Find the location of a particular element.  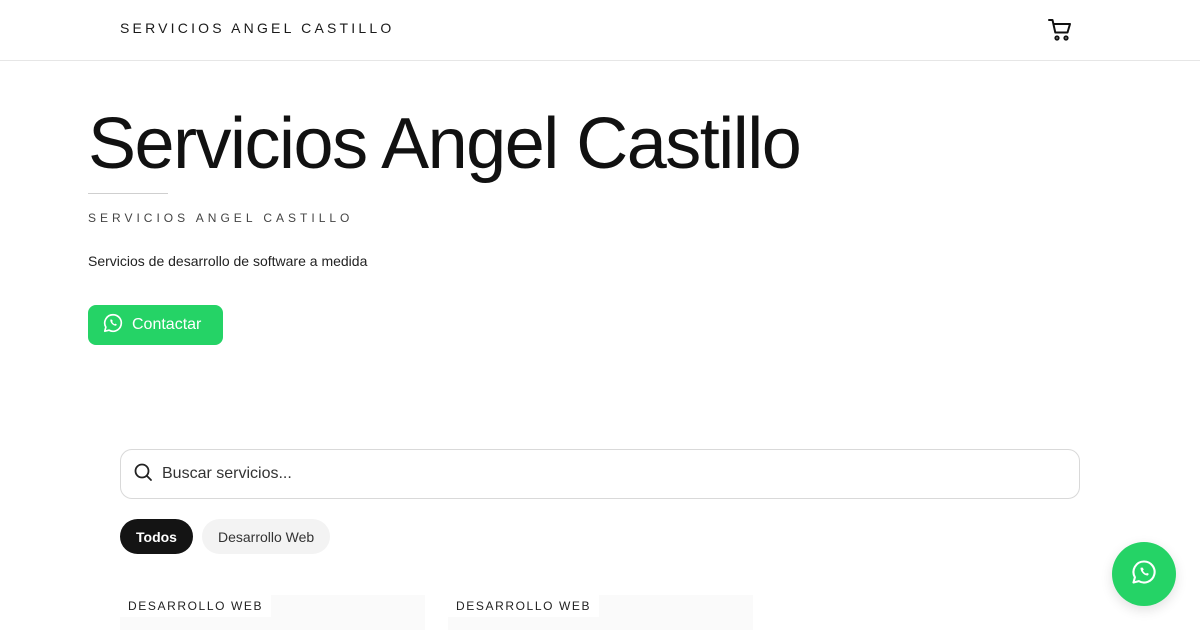

whatsapp-floating-button is located at coordinates (1144, 574).